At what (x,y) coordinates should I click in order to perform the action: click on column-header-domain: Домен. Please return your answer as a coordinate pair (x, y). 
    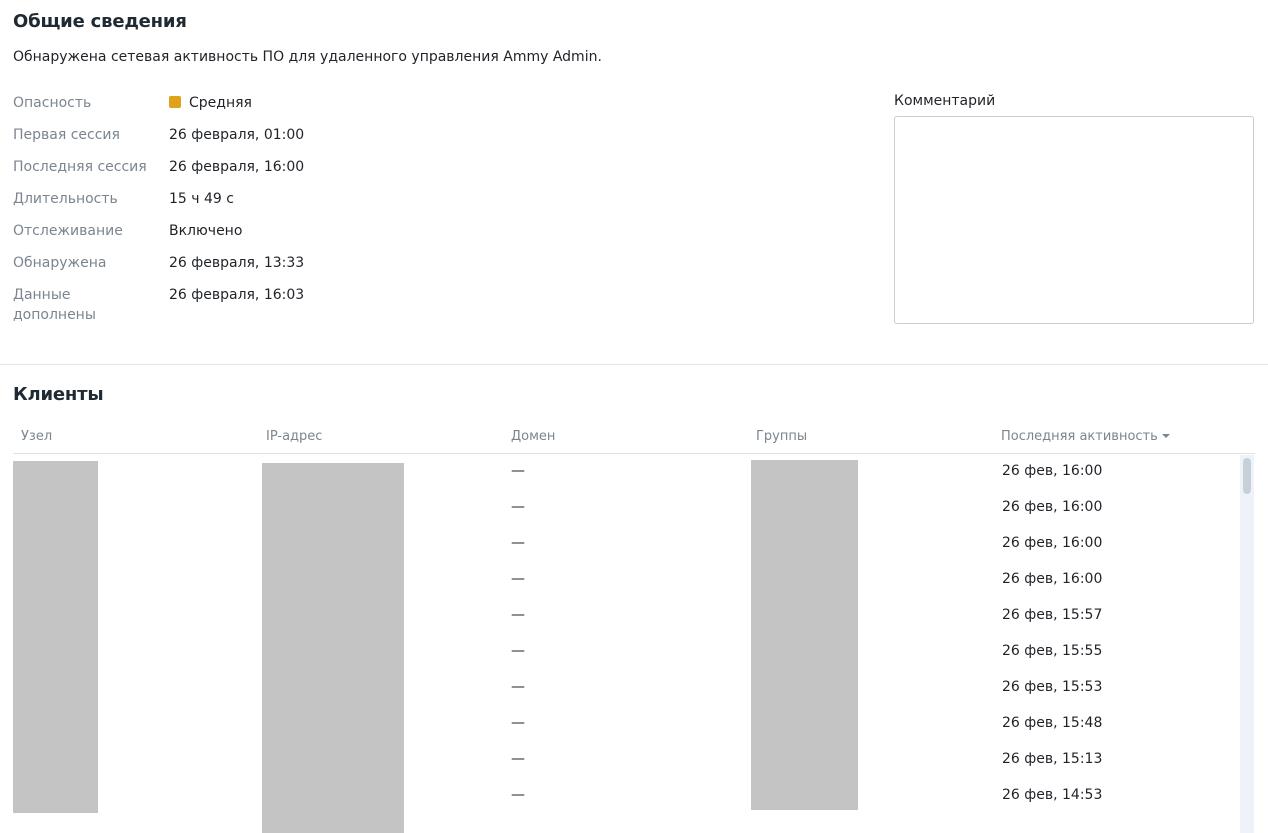
    Looking at the image, I should click on (533, 436).